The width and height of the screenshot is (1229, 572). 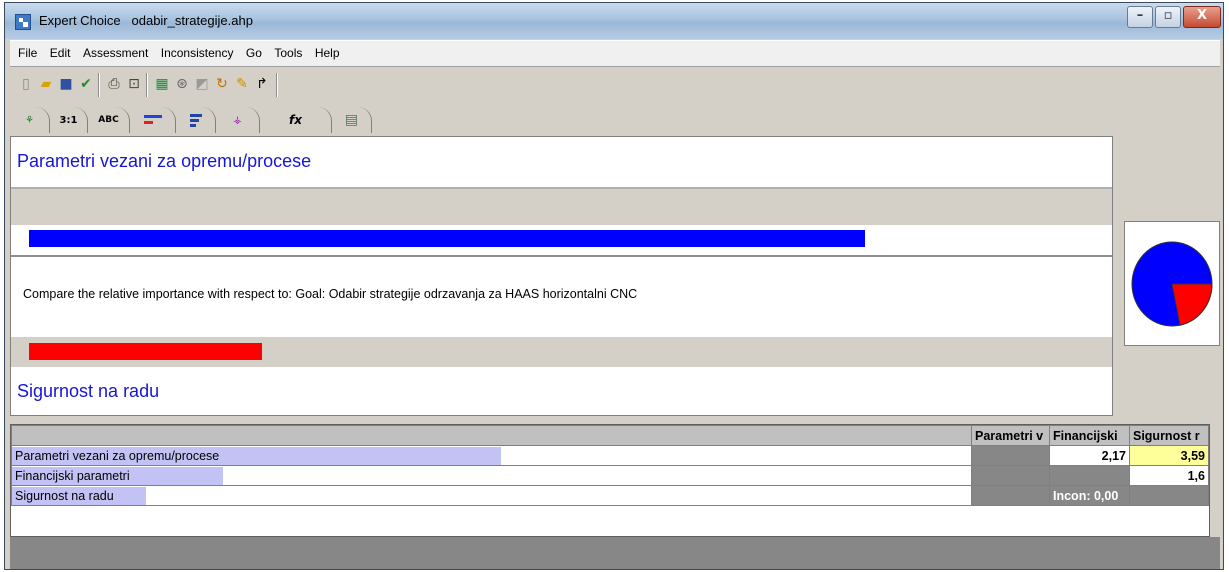 What do you see at coordinates (1169, 455) in the screenshot?
I see `matrix-cell-selected: 3,59` at bounding box center [1169, 455].